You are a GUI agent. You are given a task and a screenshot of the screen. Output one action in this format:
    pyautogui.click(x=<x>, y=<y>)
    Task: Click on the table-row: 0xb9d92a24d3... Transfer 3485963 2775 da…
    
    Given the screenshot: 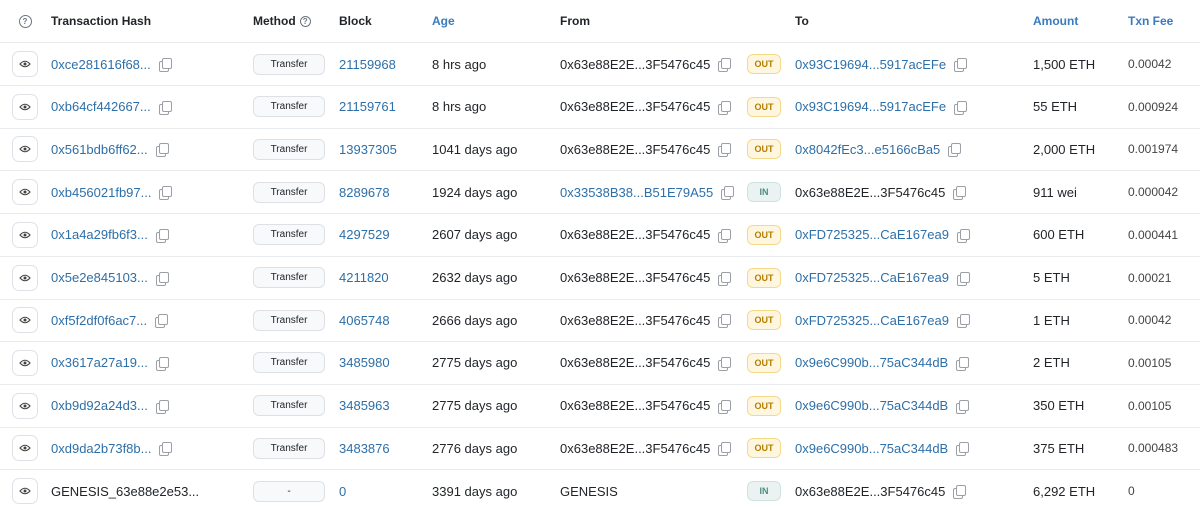 What is the action you would take?
    pyautogui.click(x=600, y=406)
    